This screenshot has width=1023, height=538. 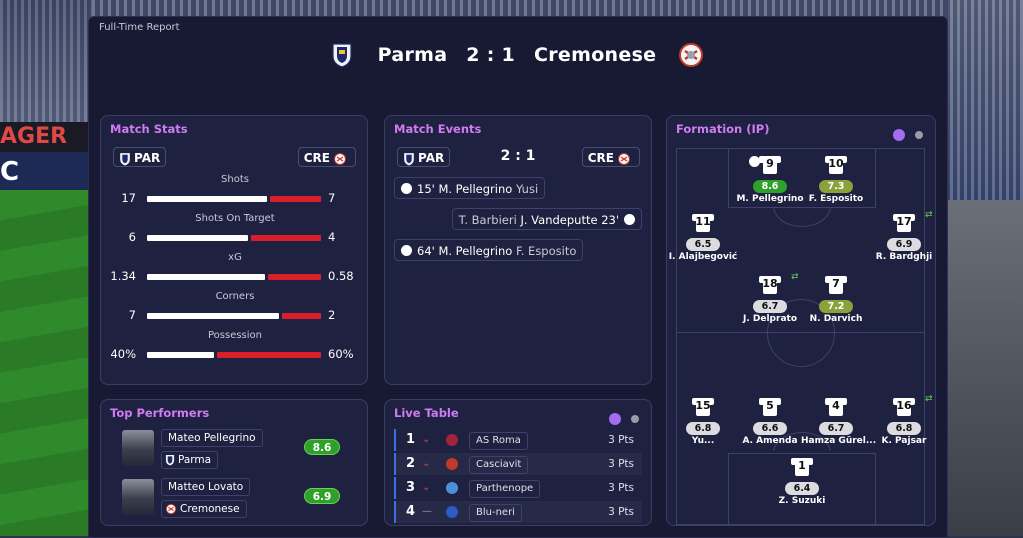 I want to click on shirt-icon: 9, so click(x=770, y=164).